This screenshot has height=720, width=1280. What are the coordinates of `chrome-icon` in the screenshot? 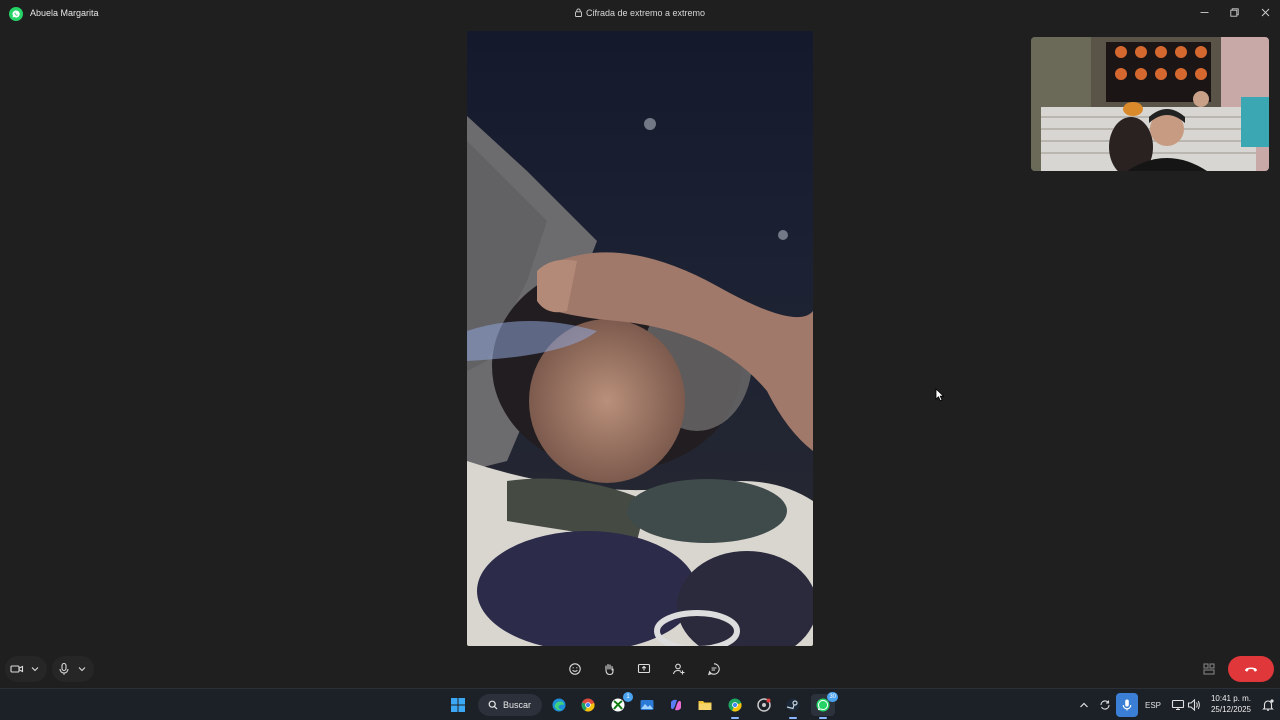 It's located at (588, 705).